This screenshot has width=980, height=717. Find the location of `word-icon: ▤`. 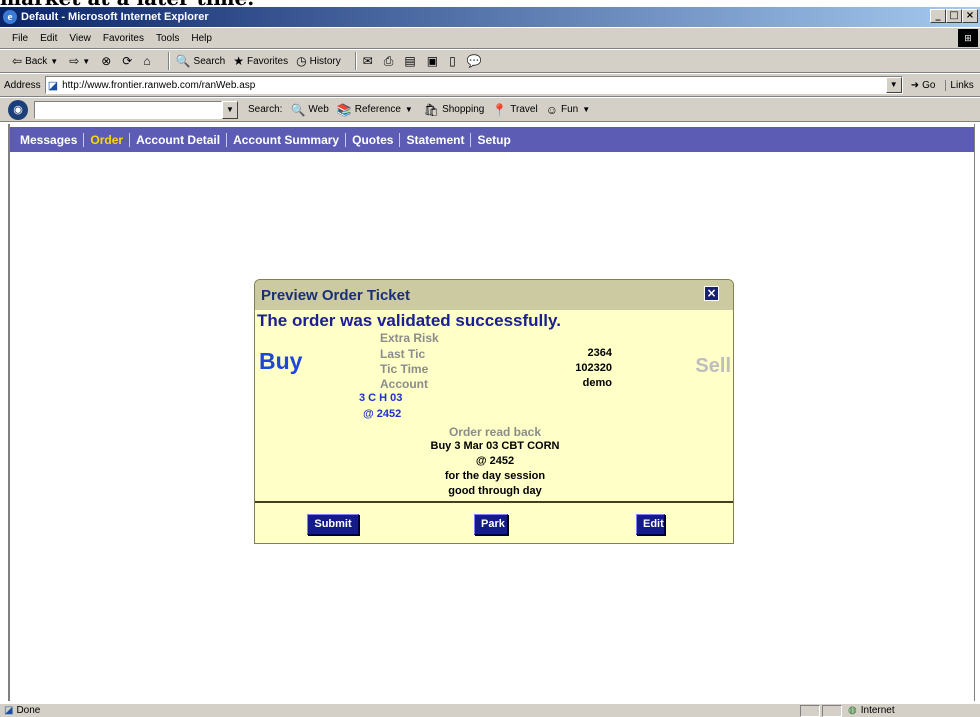

word-icon: ▤ is located at coordinates (410, 61).